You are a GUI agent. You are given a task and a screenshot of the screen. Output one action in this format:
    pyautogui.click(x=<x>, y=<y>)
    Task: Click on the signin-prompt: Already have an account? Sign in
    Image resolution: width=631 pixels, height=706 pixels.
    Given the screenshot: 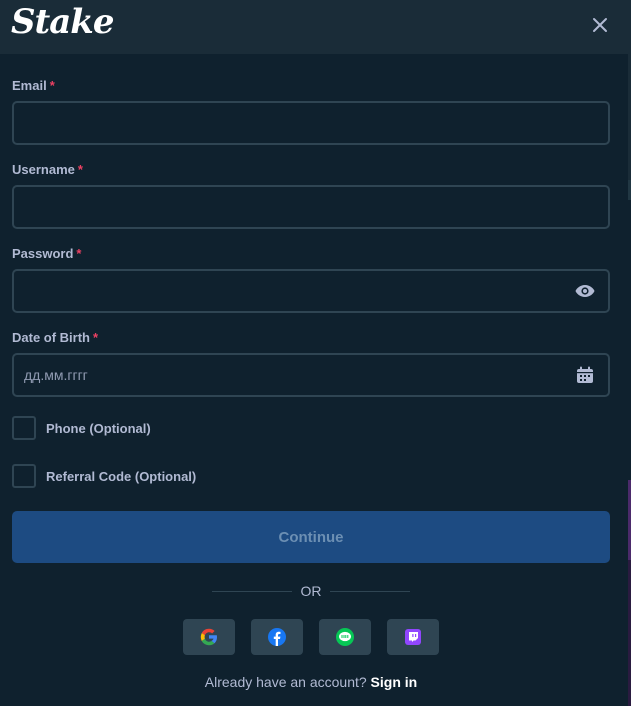 What is the action you would take?
    pyautogui.click(x=311, y=682)
    